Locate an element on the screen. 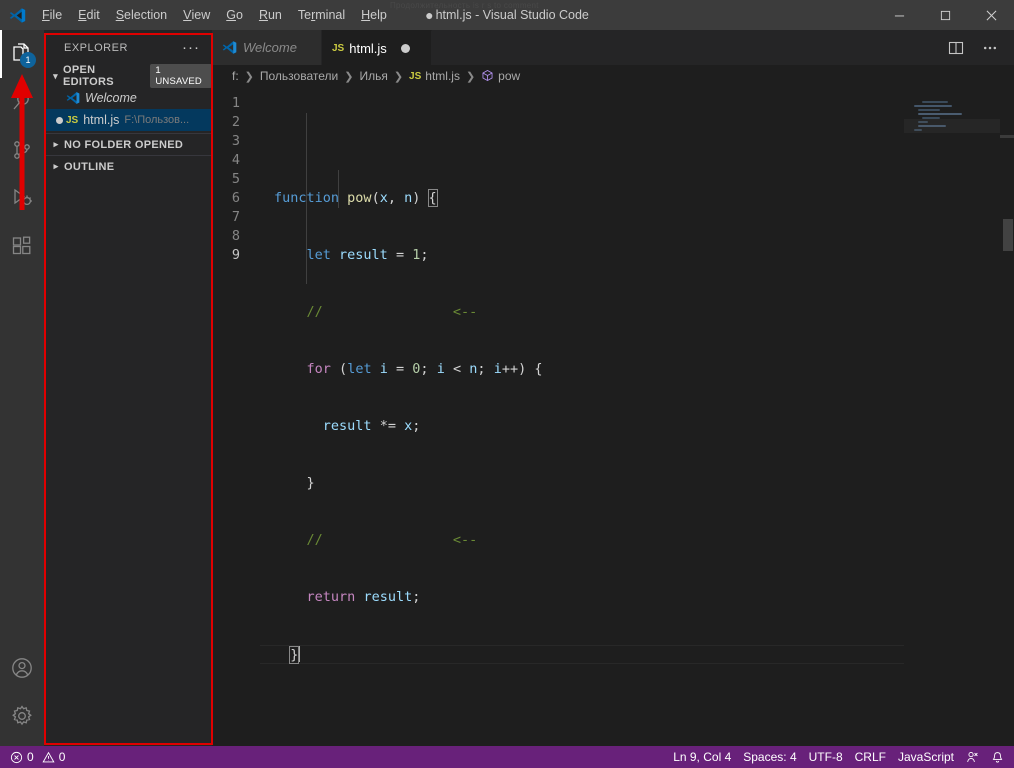 This screenshot has width=1014, height=768. menu-item-go: Go is located at coordinates (234, 15).